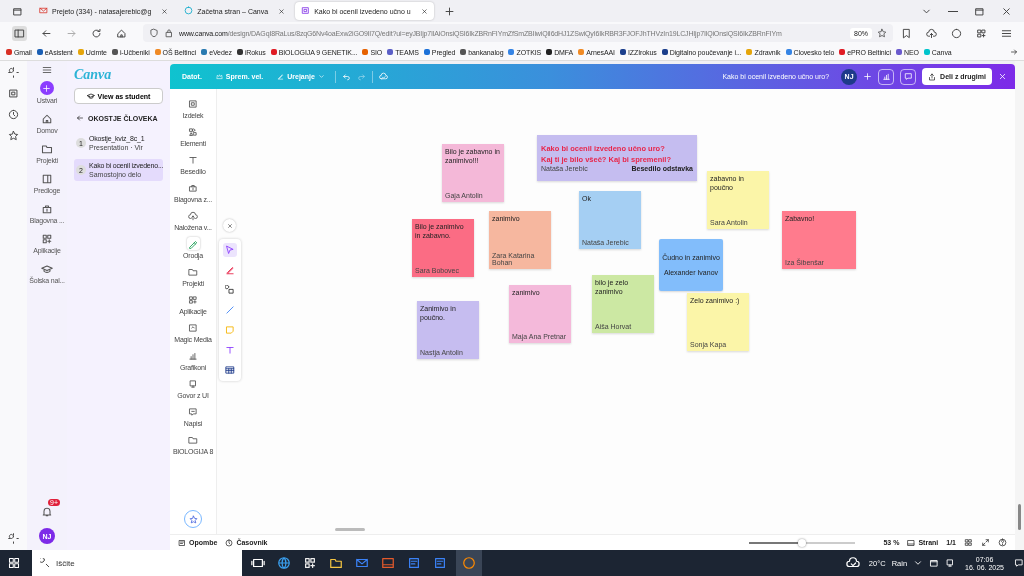 The width and height of the screenshot is (1024, 576). Describe the element at coordinates (868, 76) in the screenshot. I see `add-person-icon` at that location.